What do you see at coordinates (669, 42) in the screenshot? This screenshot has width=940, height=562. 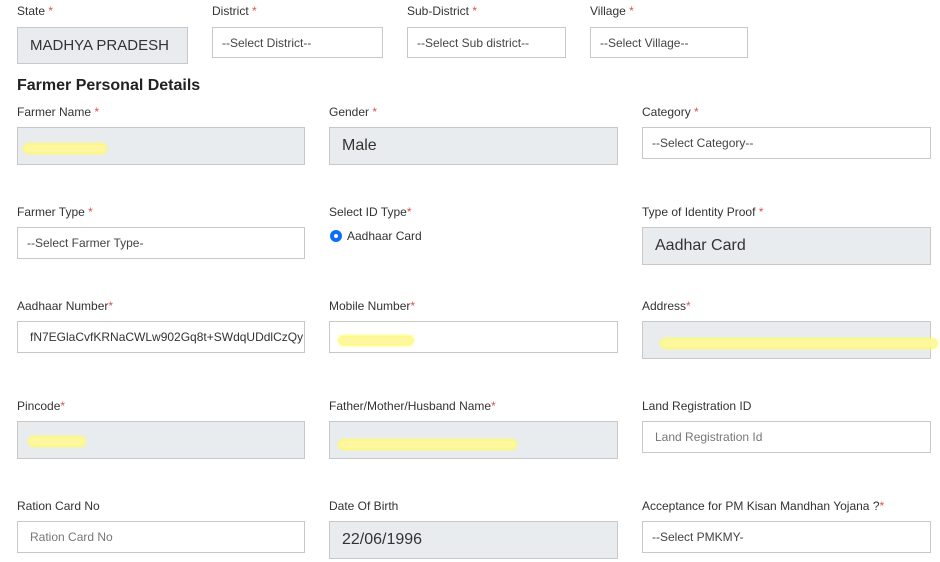 I see `village-select: --Select Village--` at bounding box center [669, 42].